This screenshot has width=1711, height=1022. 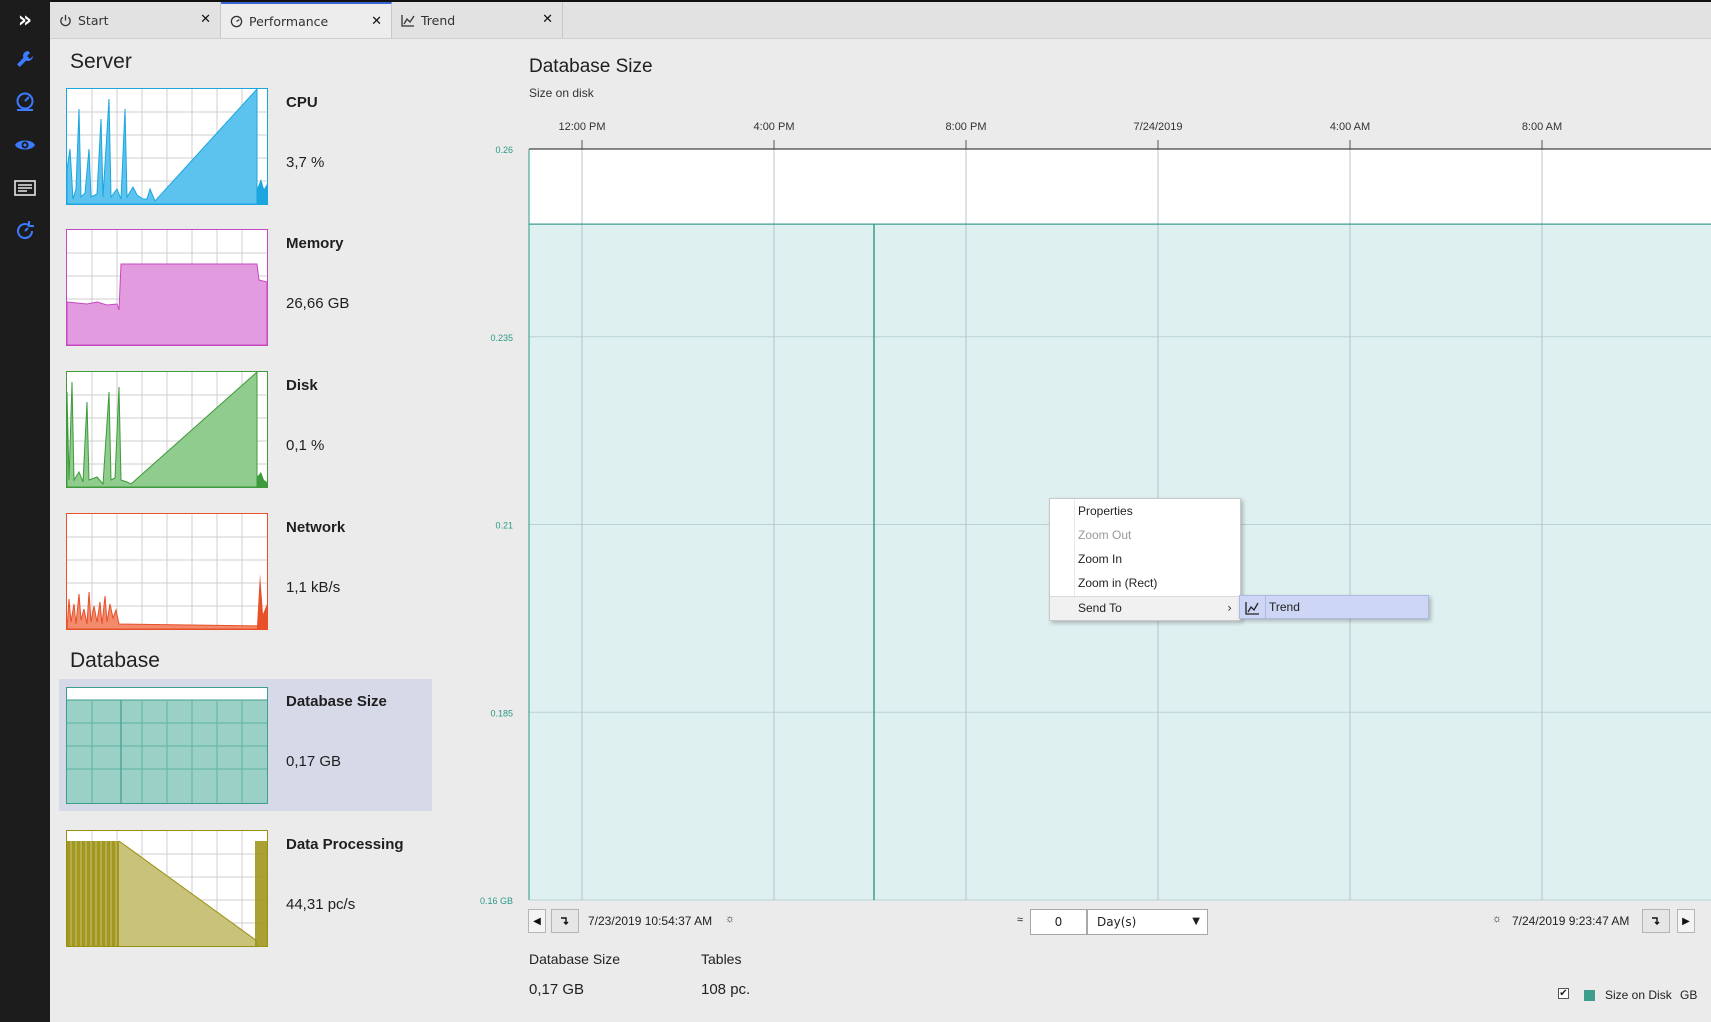 I want to click on x-tick-label: 8:00 AM, so click(x=1542, y=127).